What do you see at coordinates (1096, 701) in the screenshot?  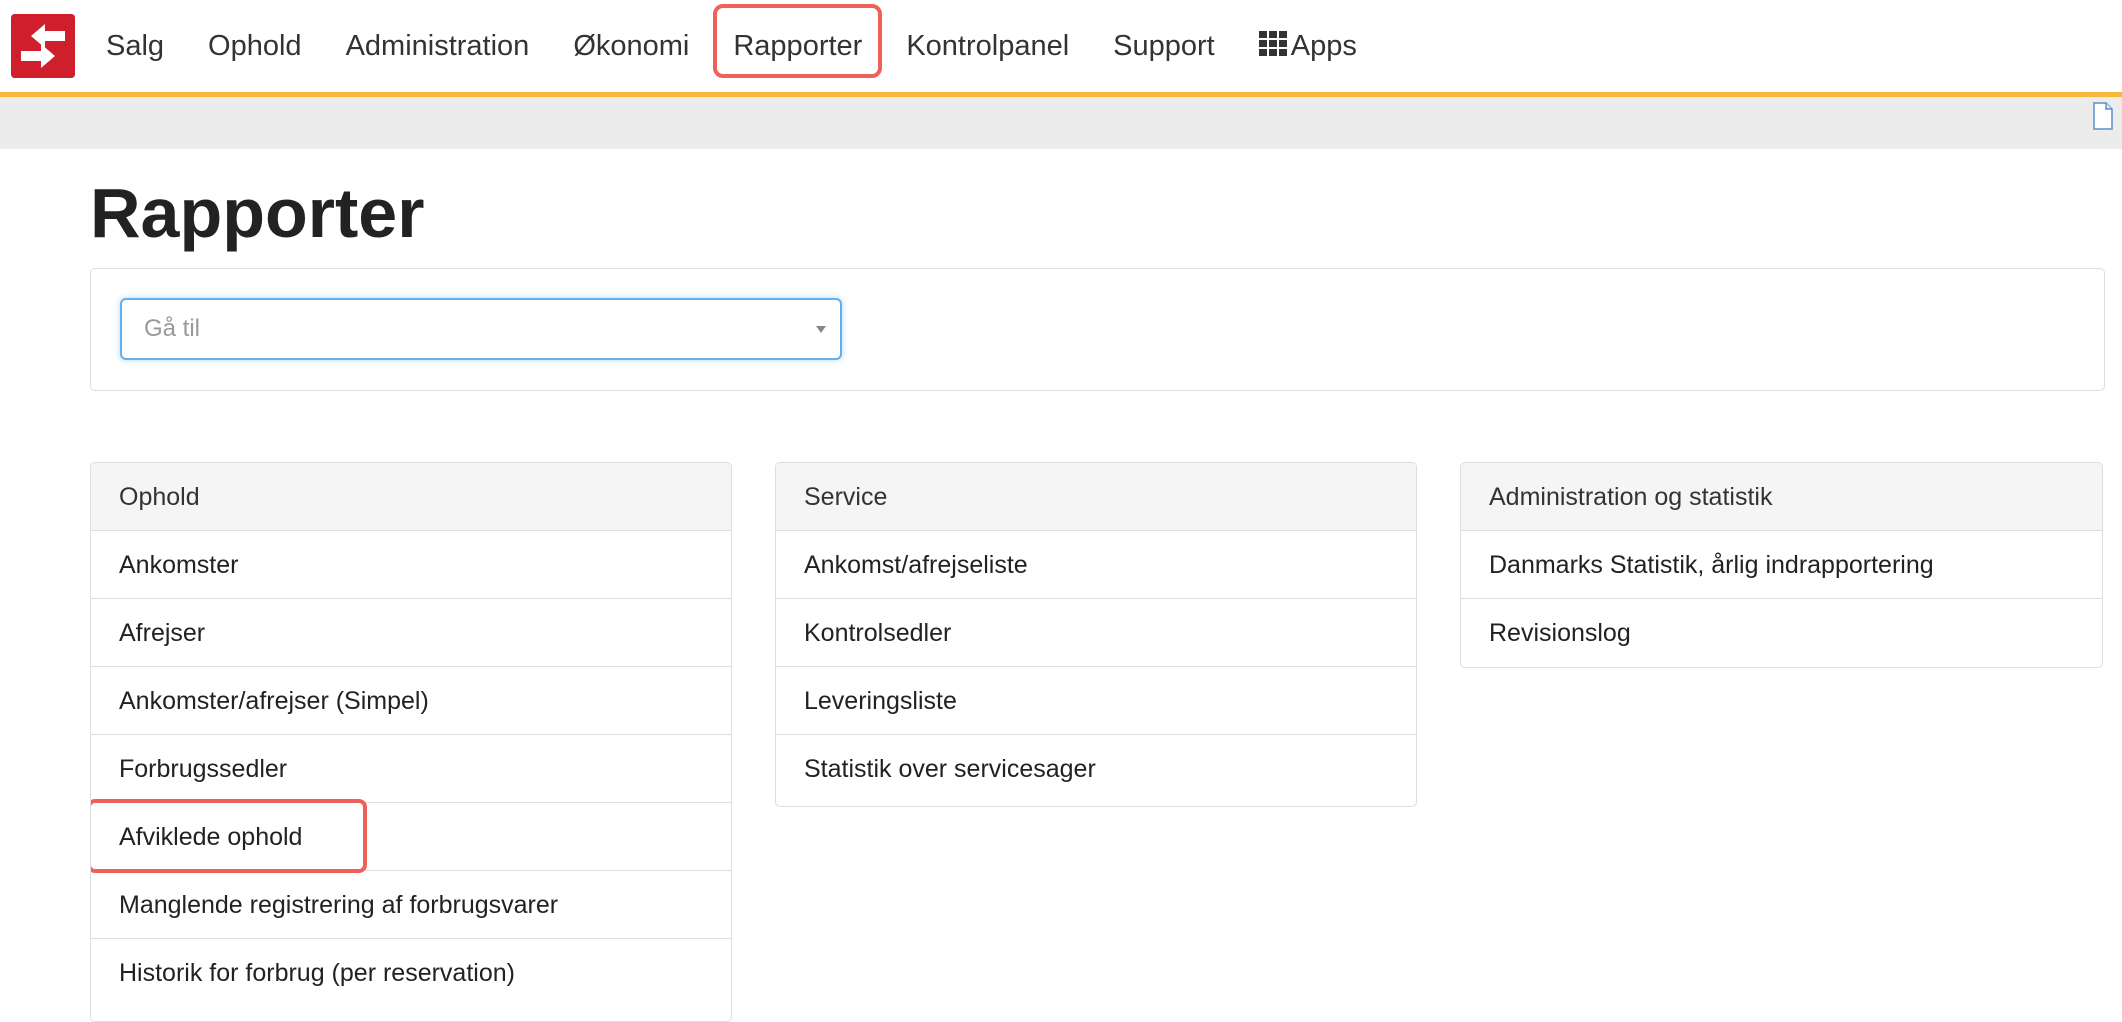 I see `report-link-leveringsliste: Leveringsliste` at bounding box center [1096, 701].